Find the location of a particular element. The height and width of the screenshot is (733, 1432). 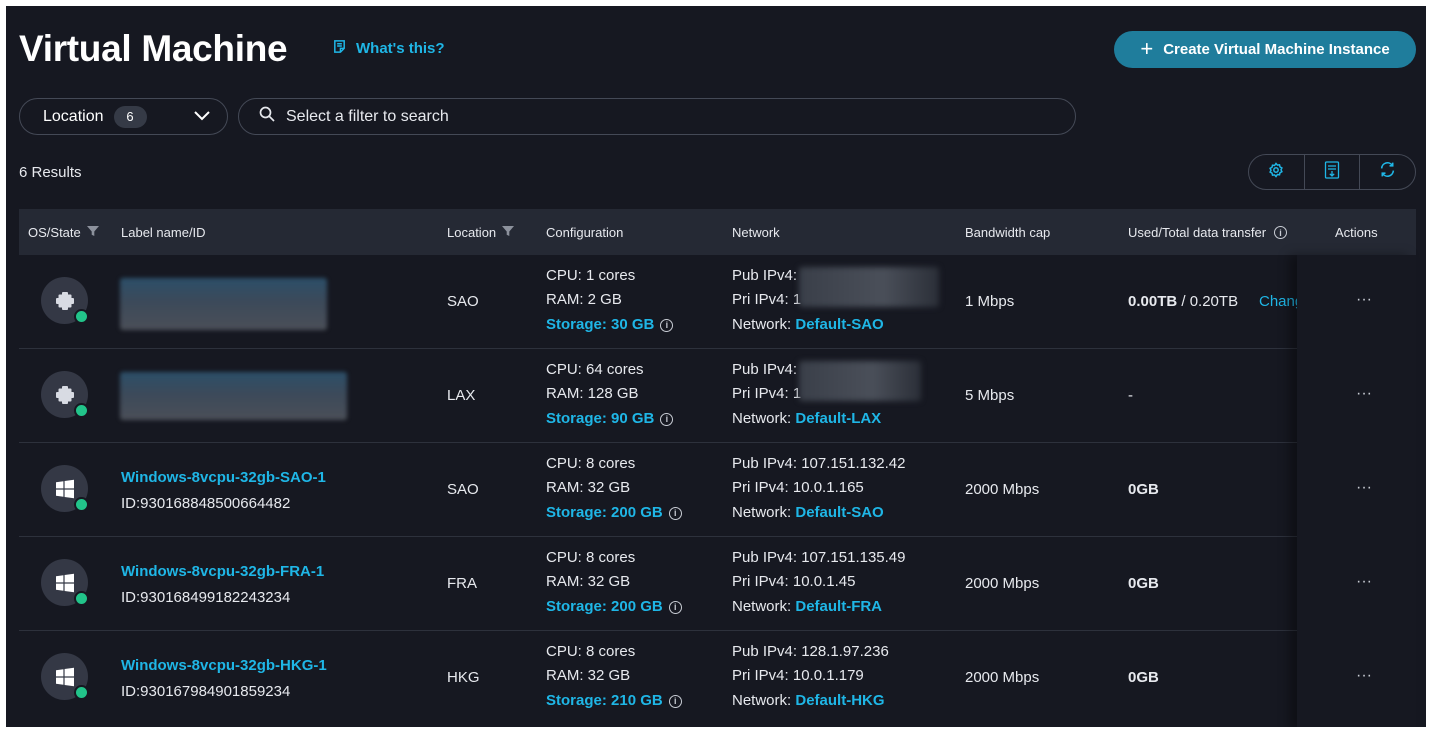

vm-name-link: Windows-8vcpu-32gb-FRA-1 is located at coordinates (222, 571).